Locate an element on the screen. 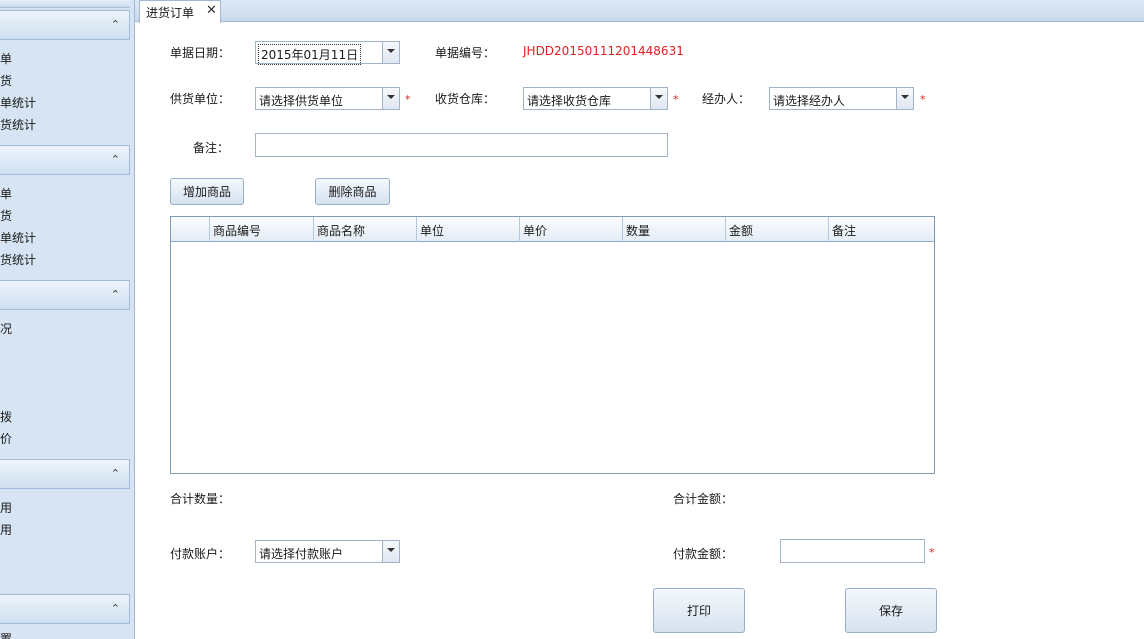 This screenshot has width=1144, height=639. column-header: 单价 is located at coordinates (571, 229).